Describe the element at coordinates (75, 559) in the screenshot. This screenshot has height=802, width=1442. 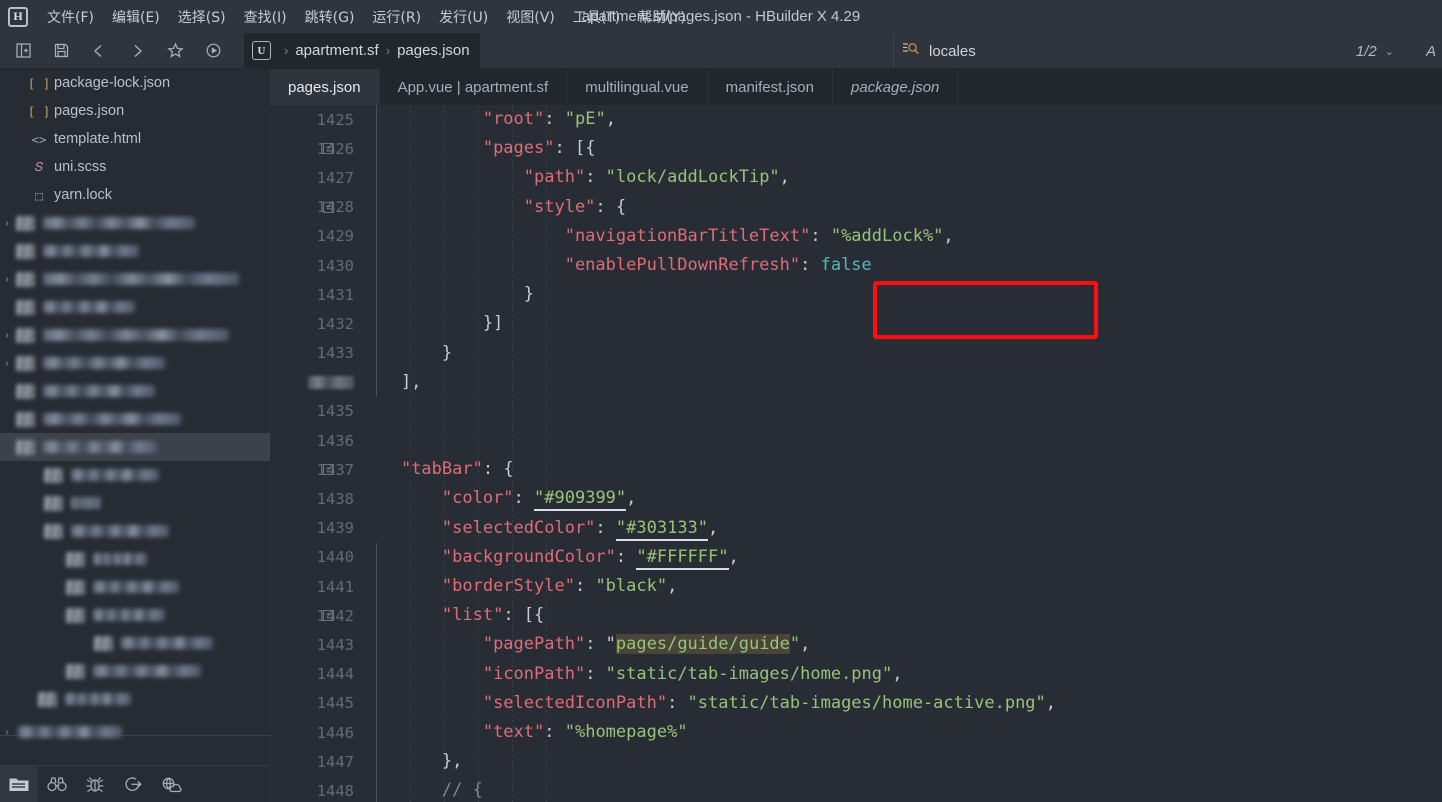
I see `folder-icon` at that location.